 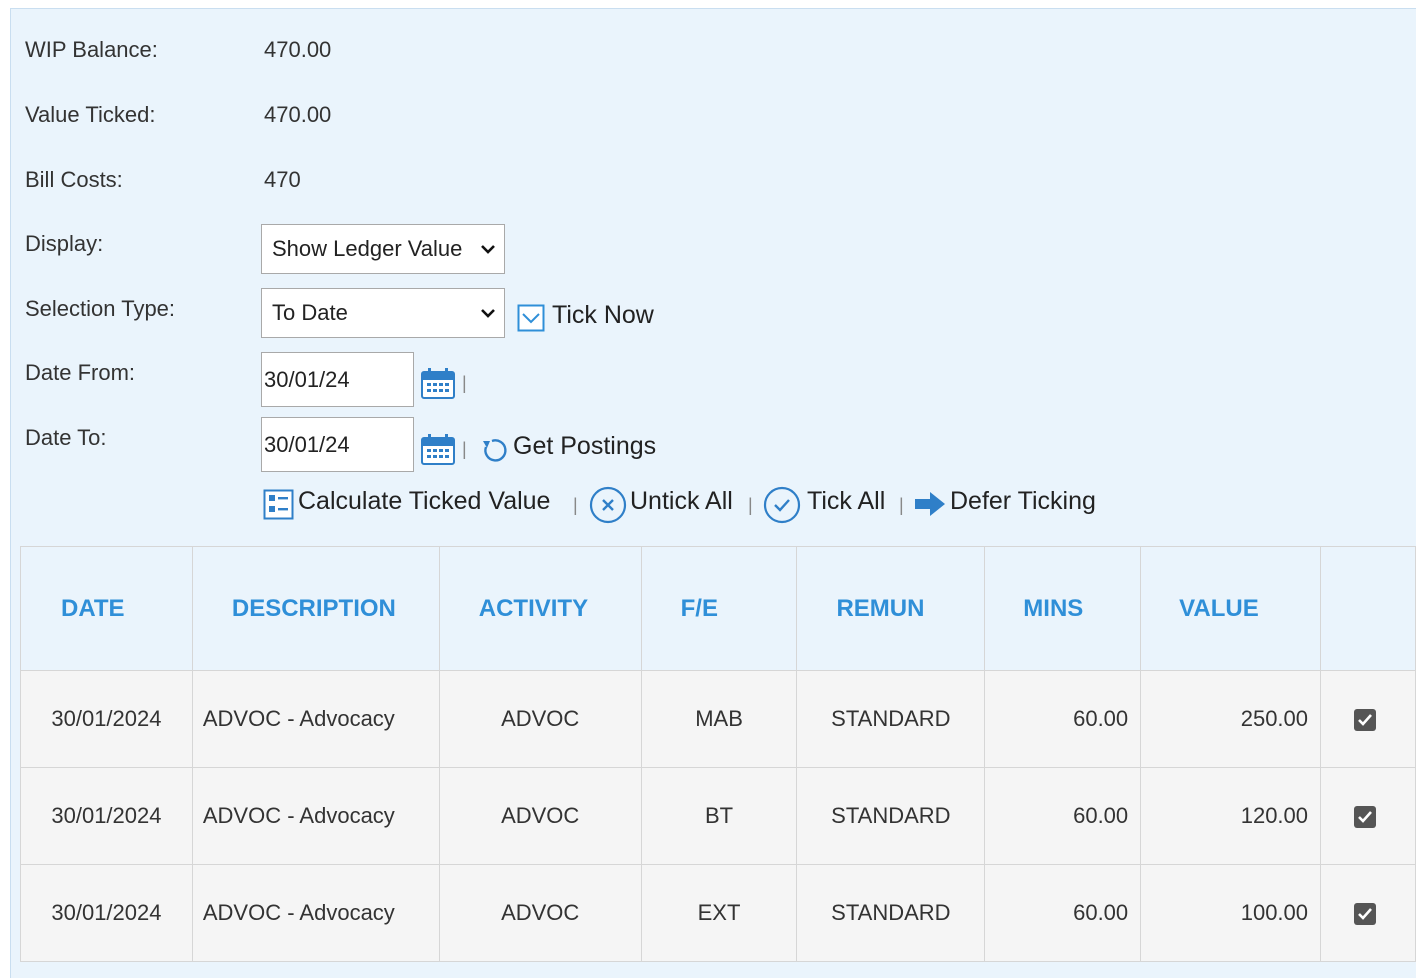 What do you see at coordinates (278, 504) in the screenshot?
I see `calculator-icon` at bounding box center [278, 504].